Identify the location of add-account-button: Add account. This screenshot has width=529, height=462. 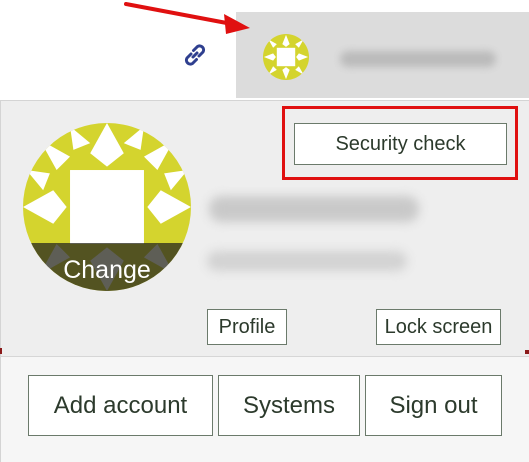
(120, 405).